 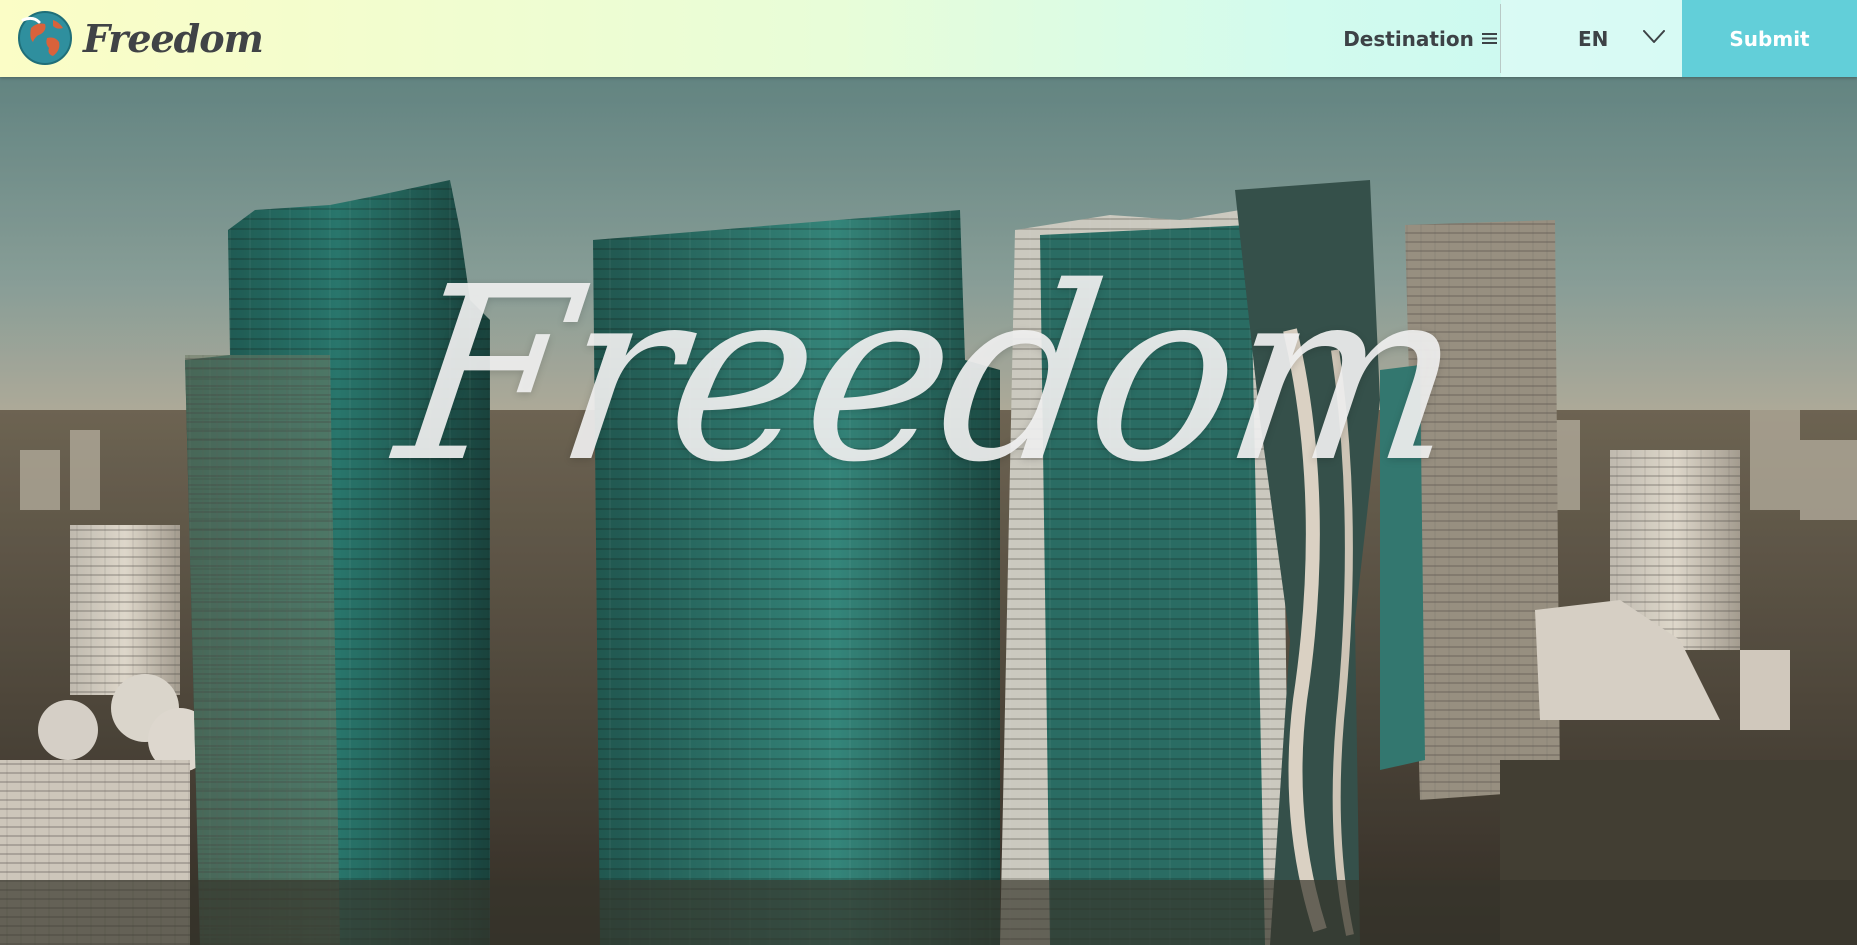 I want to click on language-selected-value: EN, so click(x=1593, y=38).